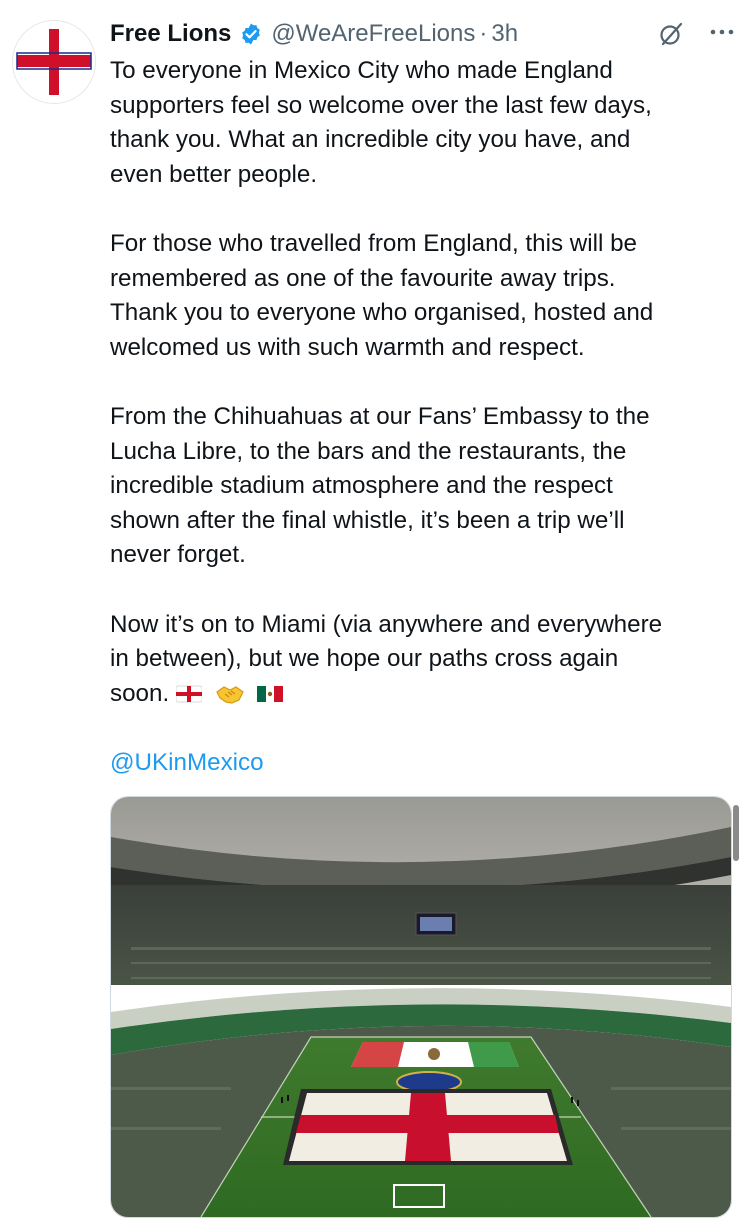 This screenshot has height=1218, width=745. Describe the element at coordinates (373, 34) in the screenshot. I see `user-handle: @WeAreFreeLions` at that location.